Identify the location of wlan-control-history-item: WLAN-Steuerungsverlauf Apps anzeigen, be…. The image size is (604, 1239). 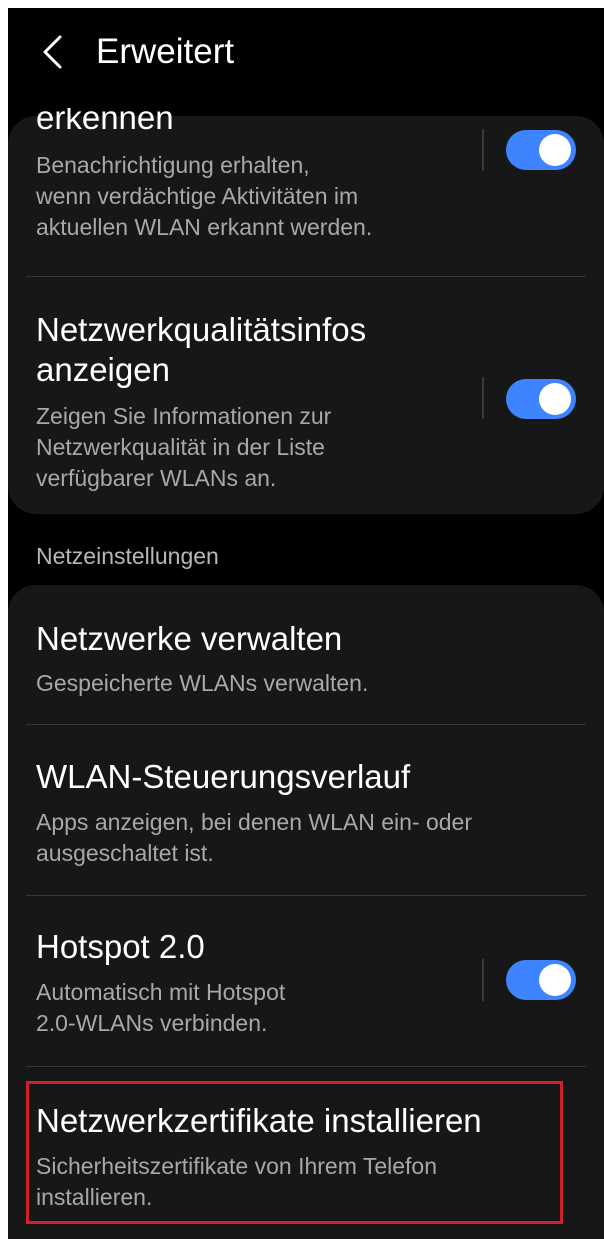
(306, 810).